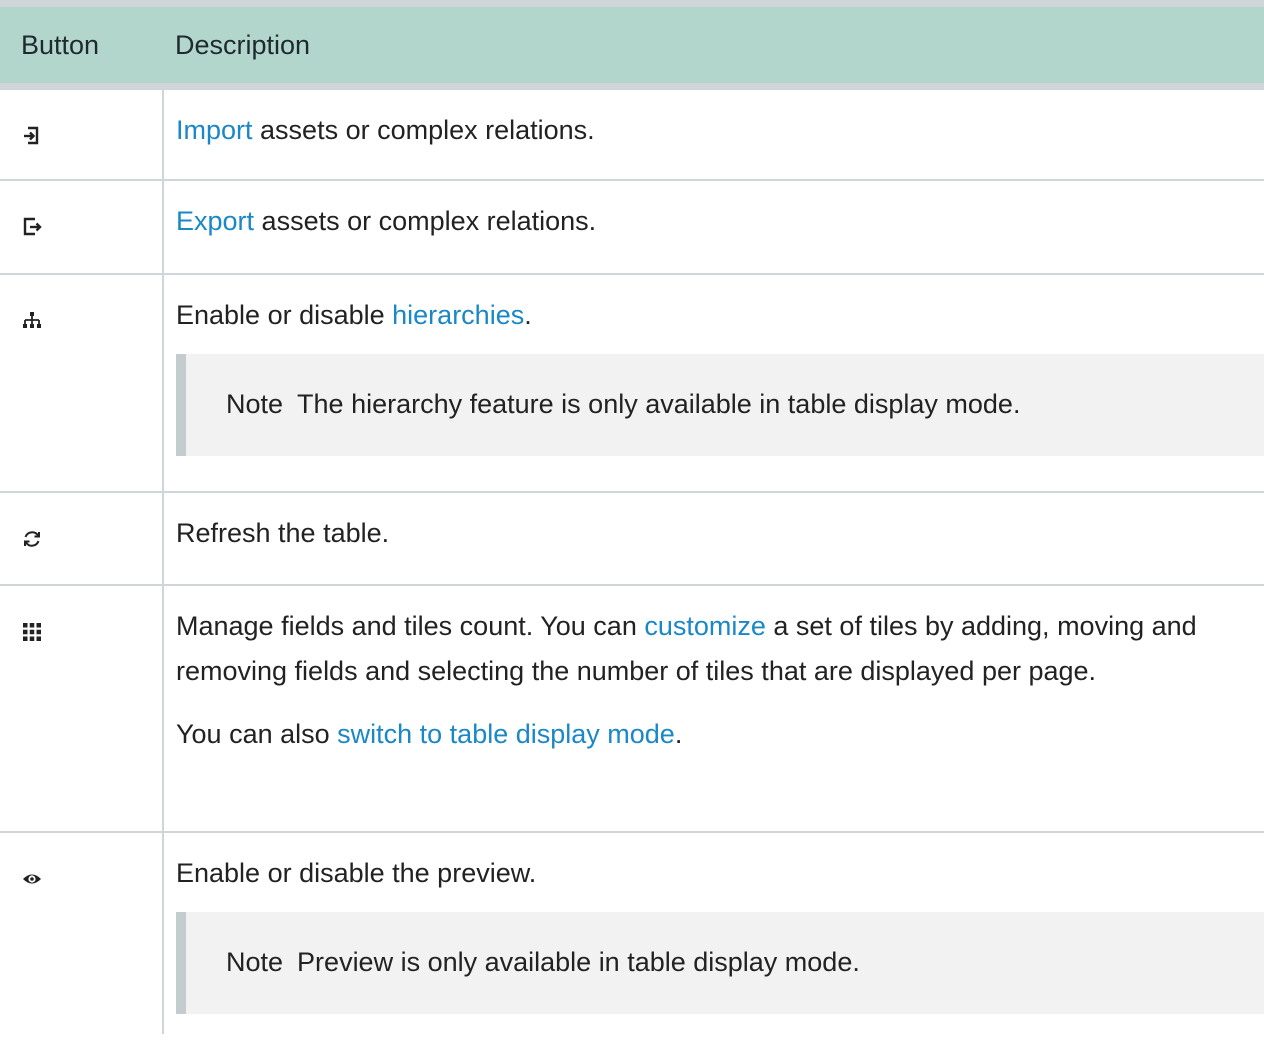 This screenshot has width=1264, height=1057. Describe the element at coordinates (713, 227) in the screenshot. I see `description-cell: Export assets or complex relations.` at that location.